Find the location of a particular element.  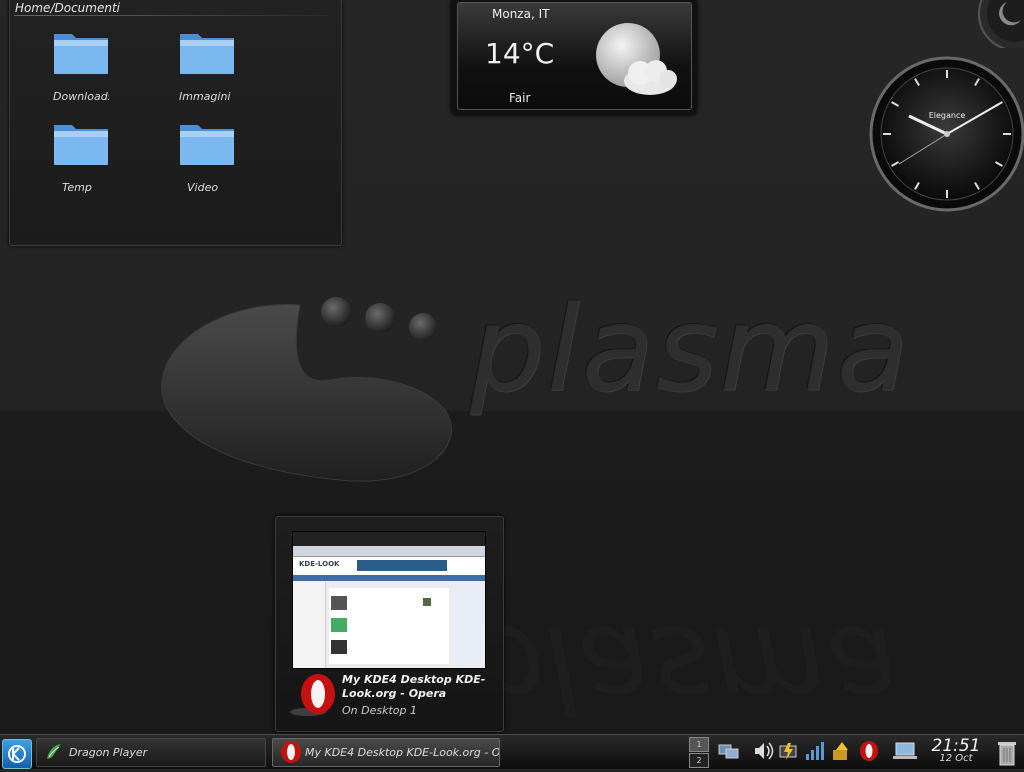

kde-logo-icon is located at coordinates (17, 754).